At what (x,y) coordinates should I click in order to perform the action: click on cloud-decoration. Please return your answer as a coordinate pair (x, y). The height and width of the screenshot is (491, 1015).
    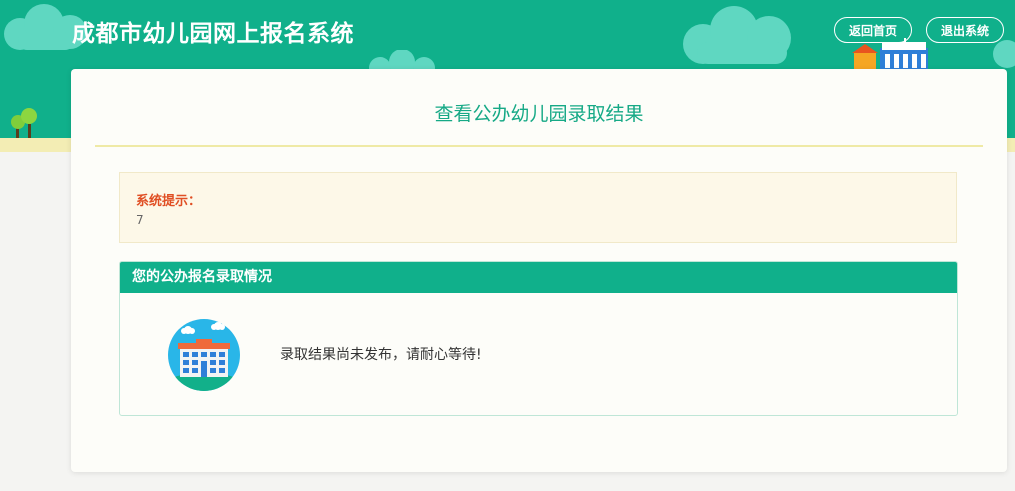
    Looking at the image, I should click on (737, 35).